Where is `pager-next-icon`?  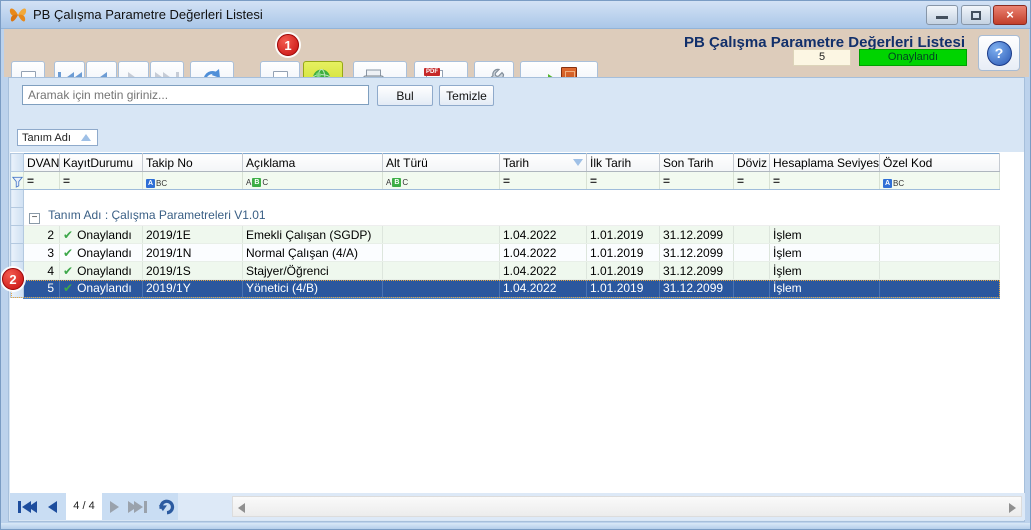 pager-next-icon is located at coordinates (114, 506).